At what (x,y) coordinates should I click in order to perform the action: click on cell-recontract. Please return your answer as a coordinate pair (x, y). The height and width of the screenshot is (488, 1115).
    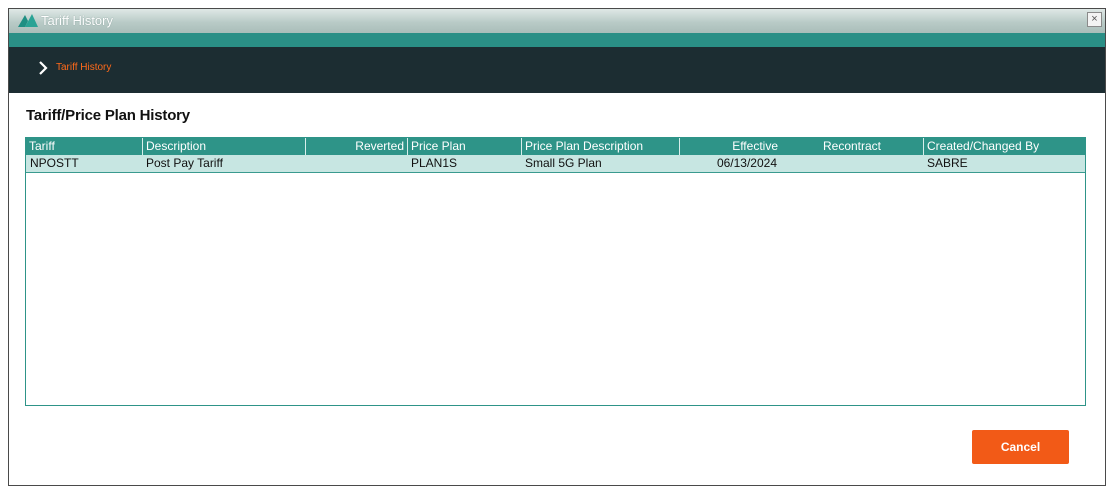
    Looking at the image, I should click on (852, 163).